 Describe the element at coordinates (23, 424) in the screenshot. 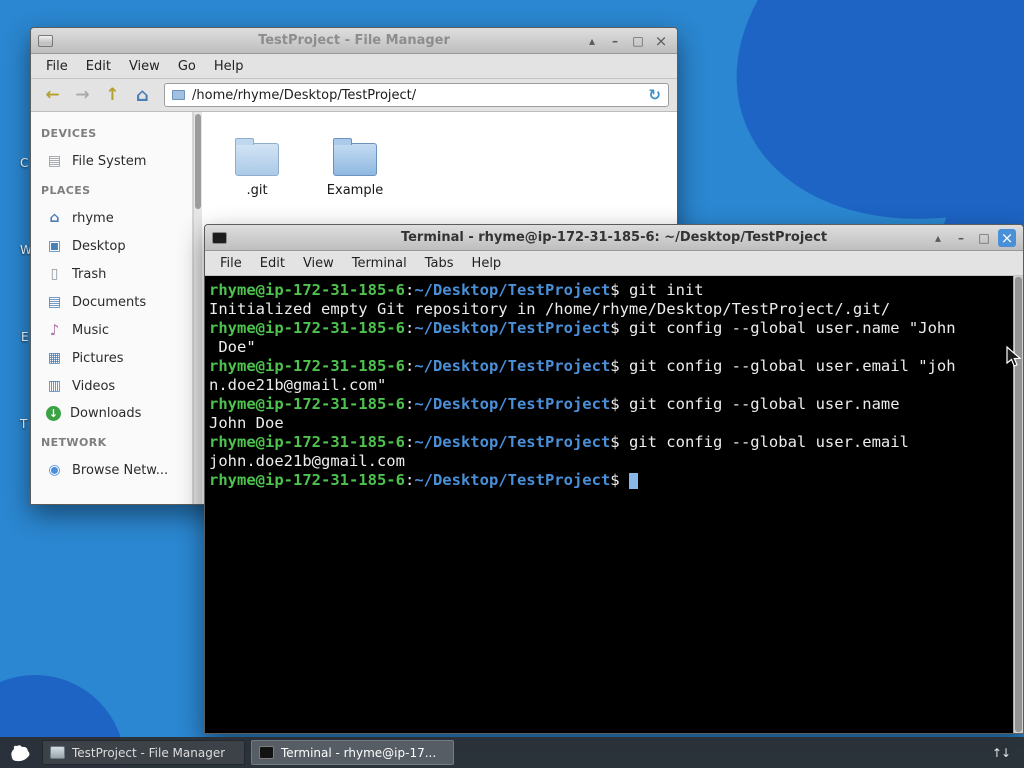

I see `desktop-icon-label: T` at that location.